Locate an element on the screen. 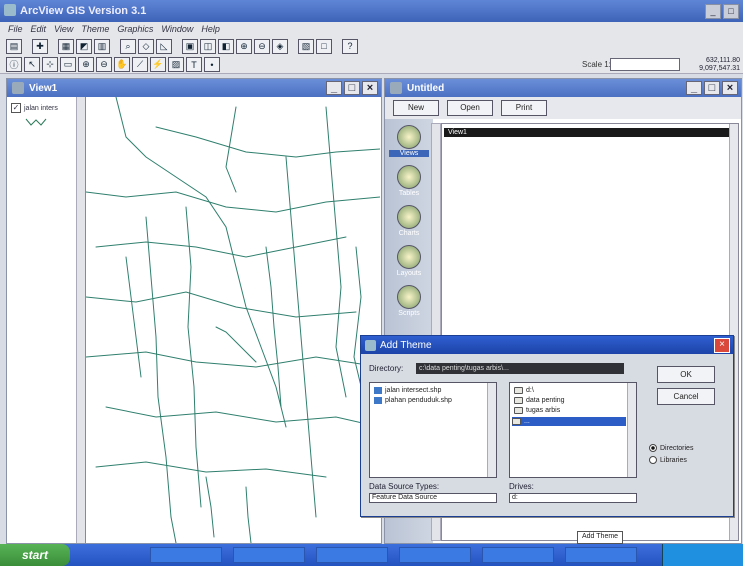 The image size is (743, 566). file-list-scrollbar is located at coordinates (491, 430).